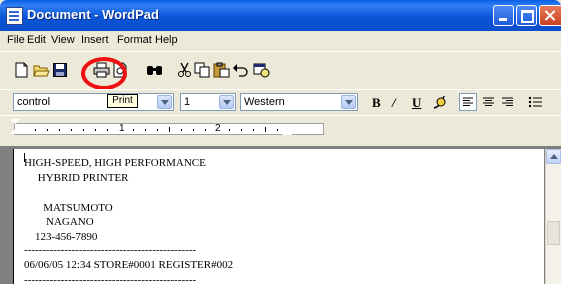  Describe the element at coordinates (550, 15) in the screenshot. I see `close-button` at that location.